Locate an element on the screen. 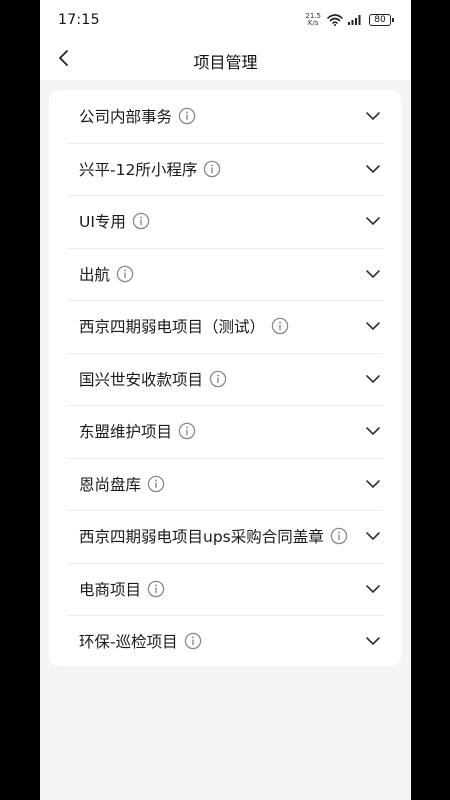  project-row: 电商项目 is located at coordinates (225, 589).